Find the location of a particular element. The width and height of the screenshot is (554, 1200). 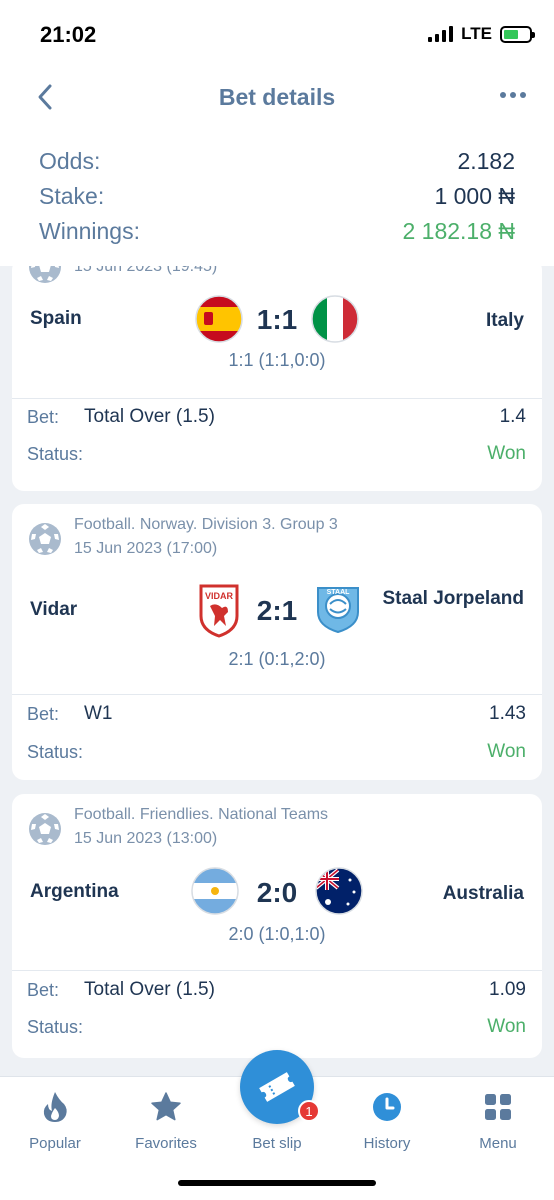

australia-flag-icon is located at coordinates (339, 891).